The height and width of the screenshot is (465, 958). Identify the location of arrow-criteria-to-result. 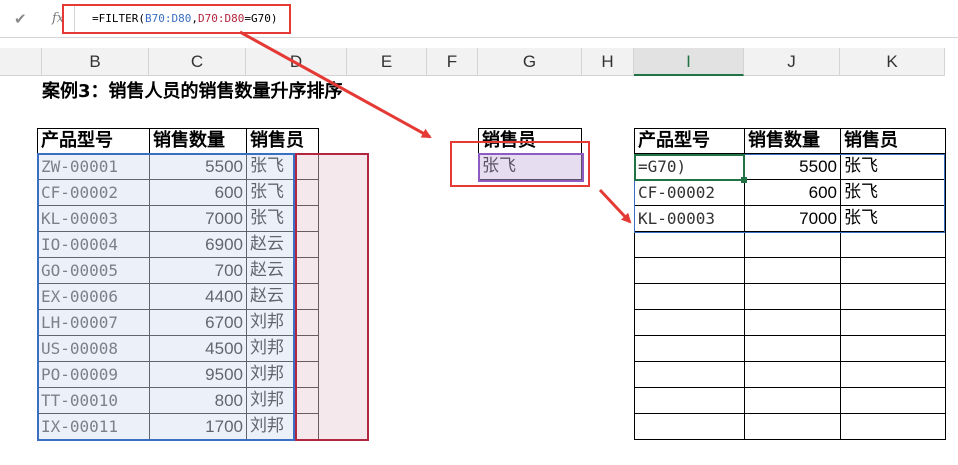
(615, 206).